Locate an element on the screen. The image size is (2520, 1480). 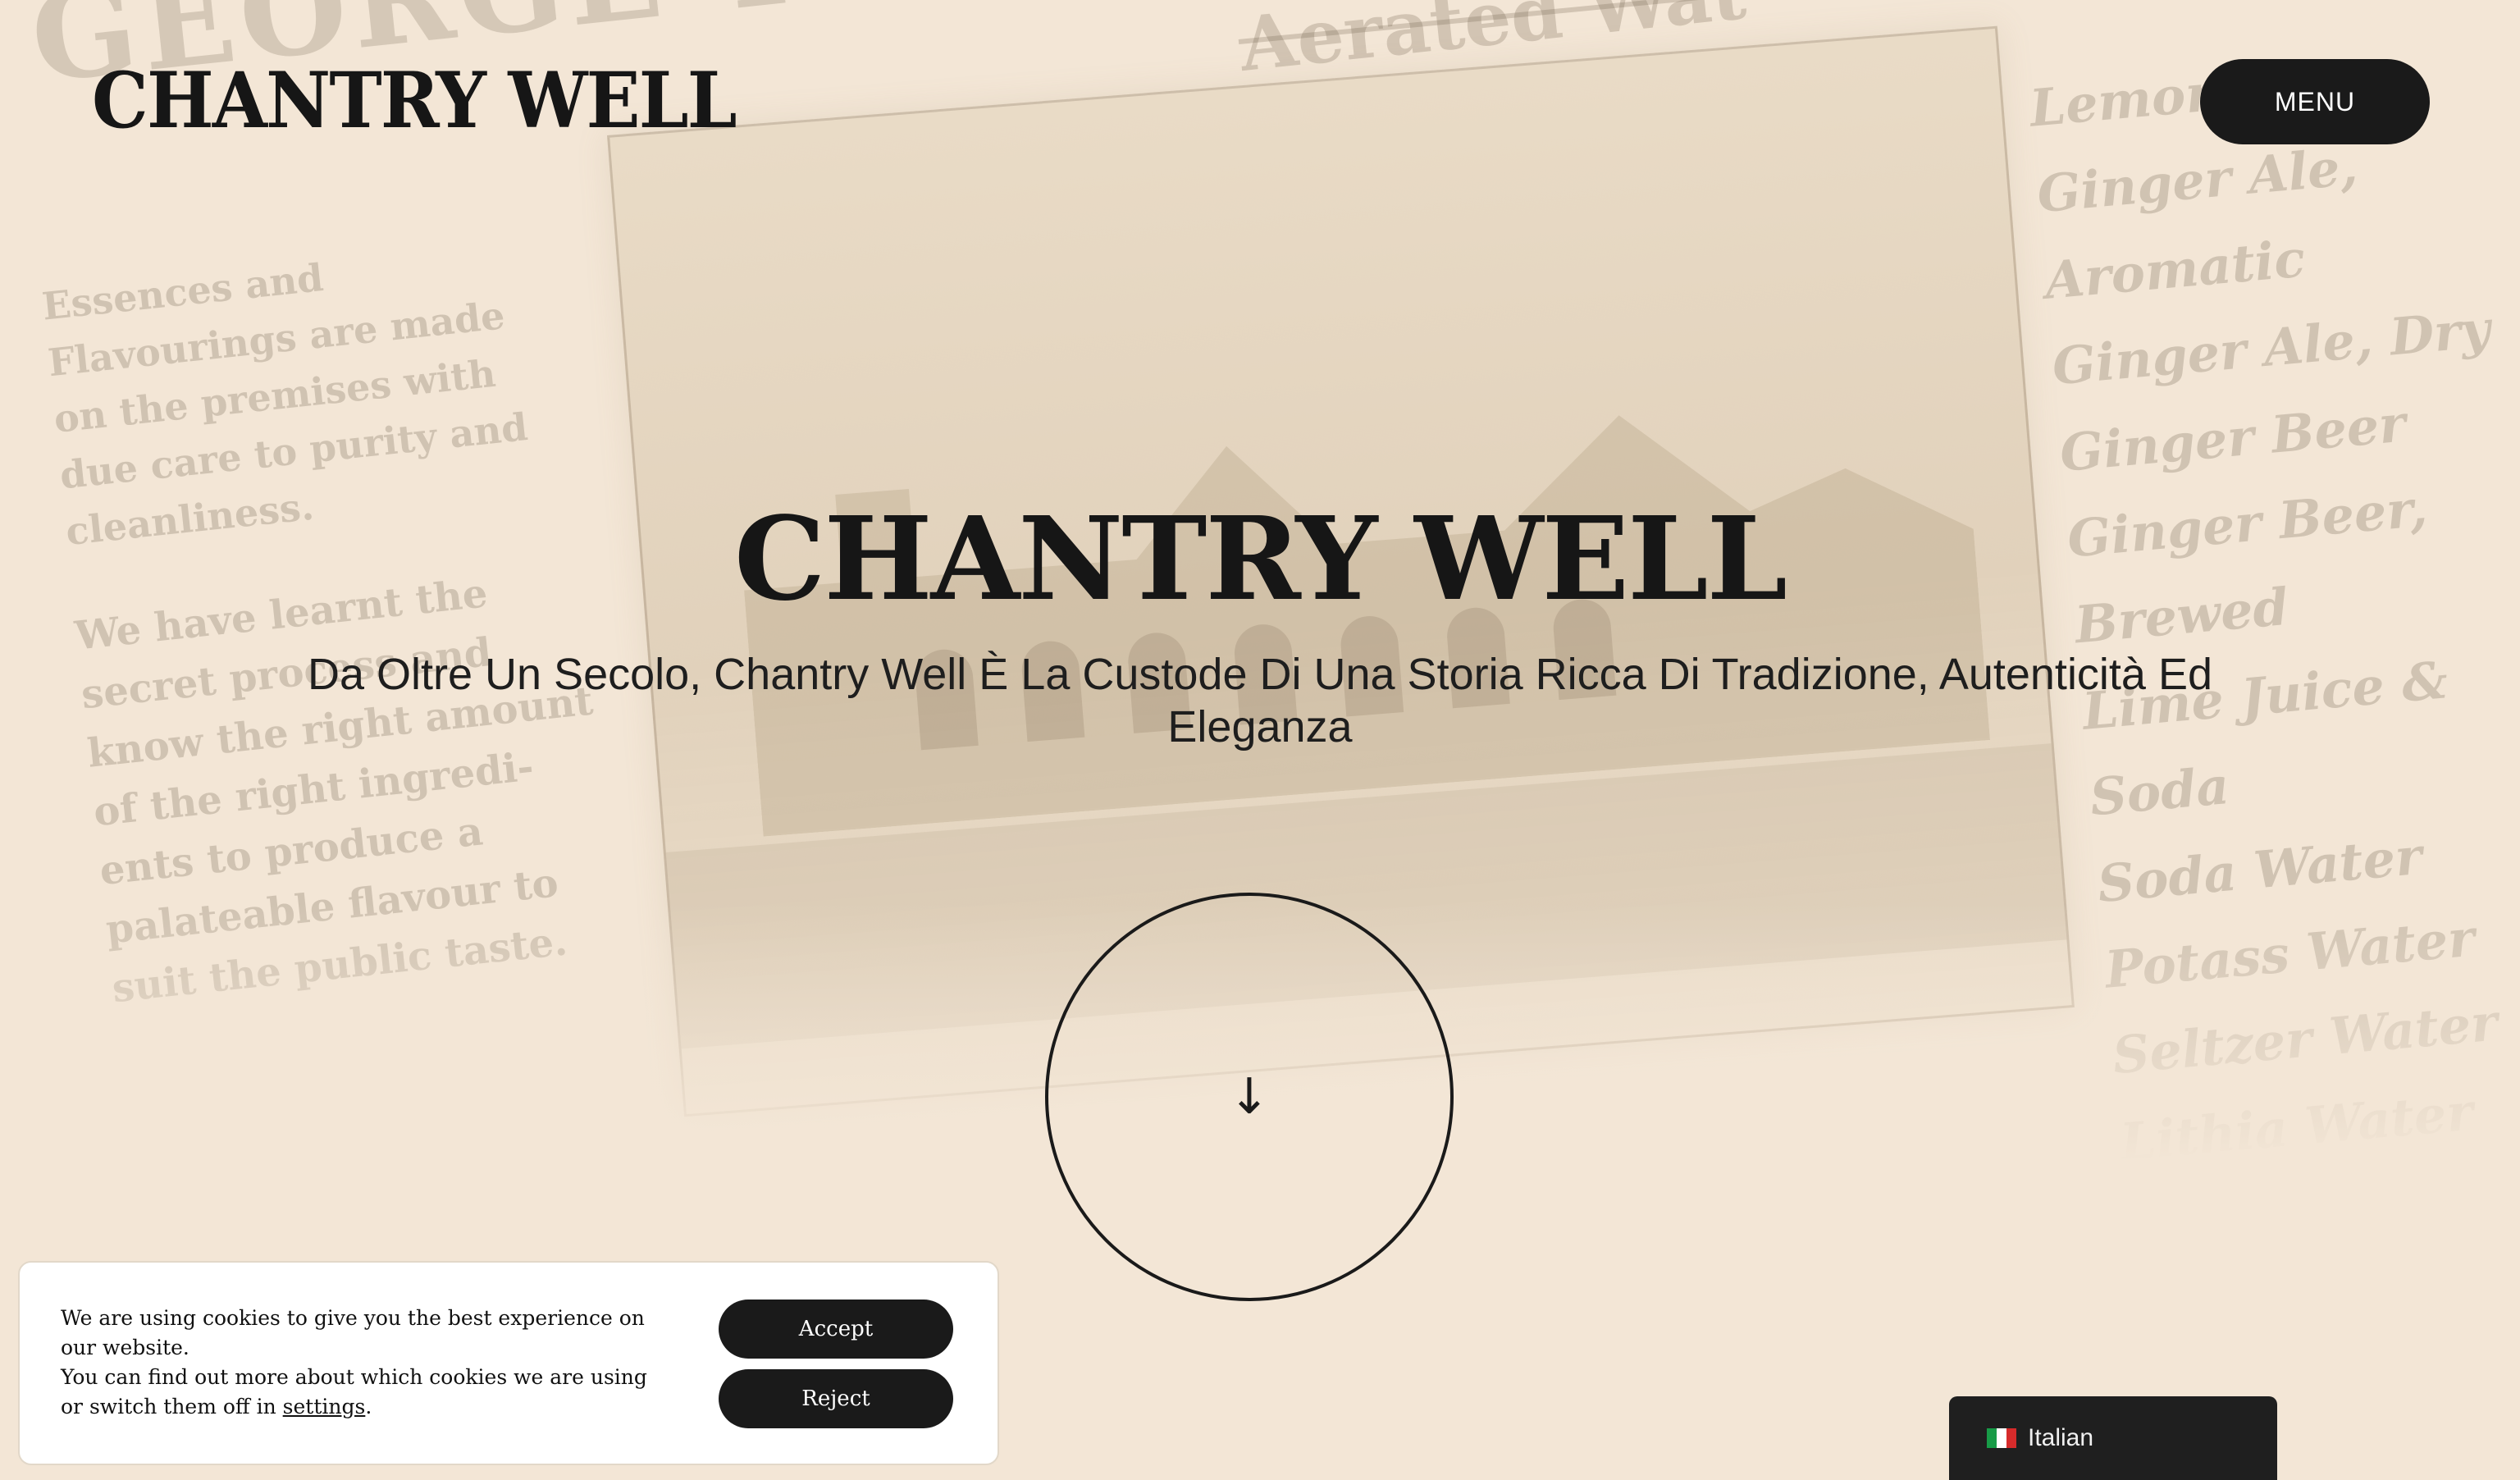
language-switcher: Italian is located at coordinates (2113, 1438).